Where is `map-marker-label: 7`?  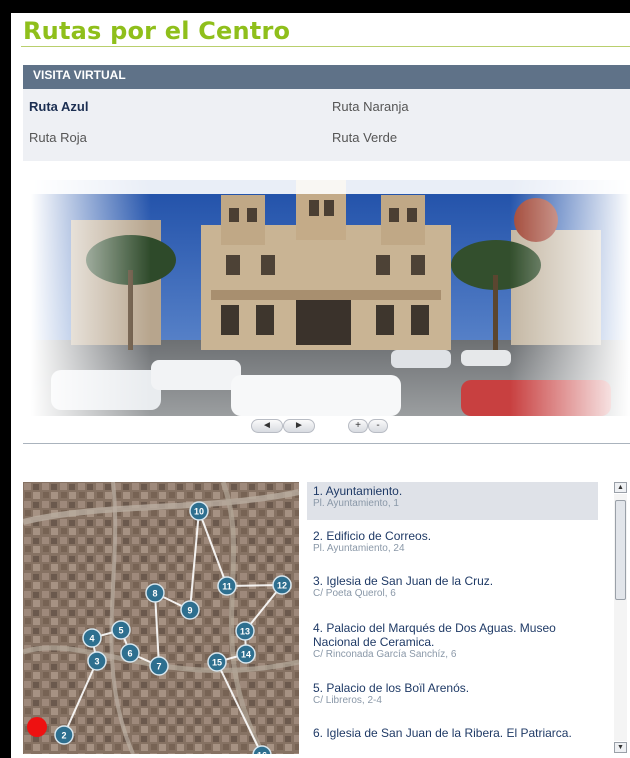
map-marker-label: 7 is located at coordinates (158, 667).